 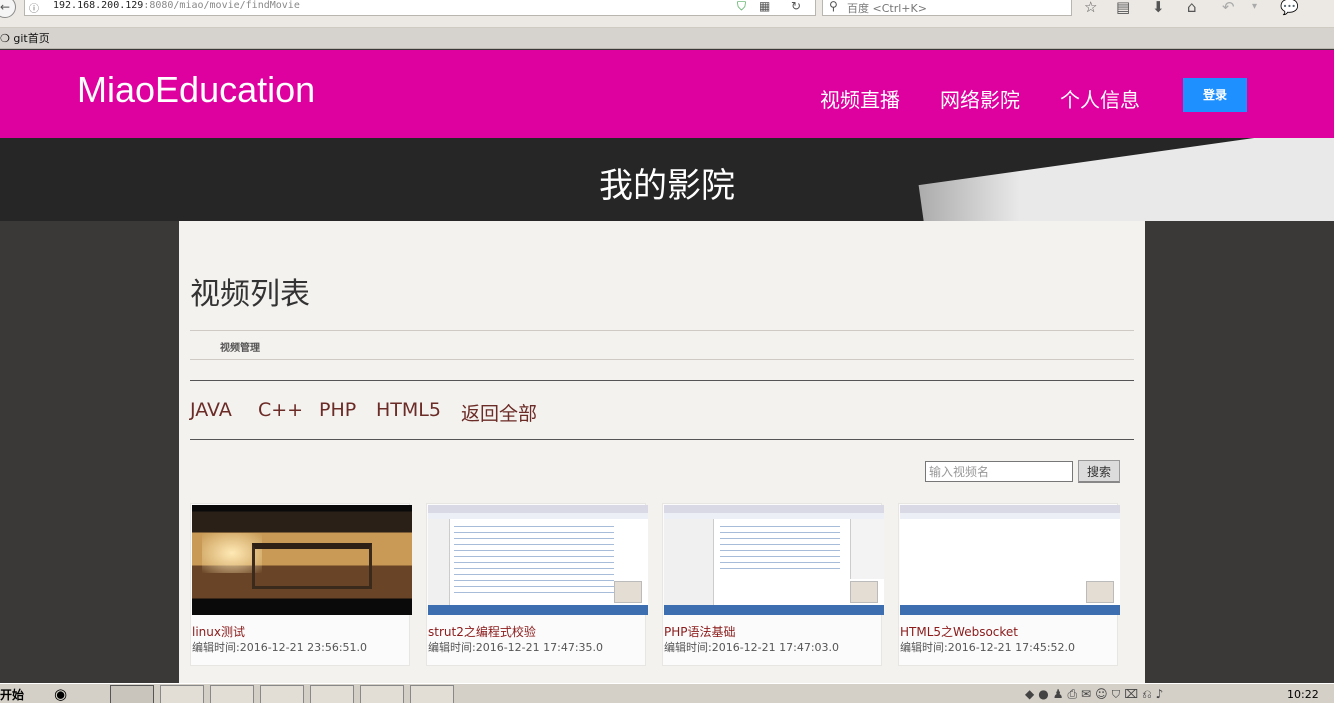 I want to click on video-card: linux测试 编辑时间:2016-12-21 23:56:51.0, so click(x=301, y=584).